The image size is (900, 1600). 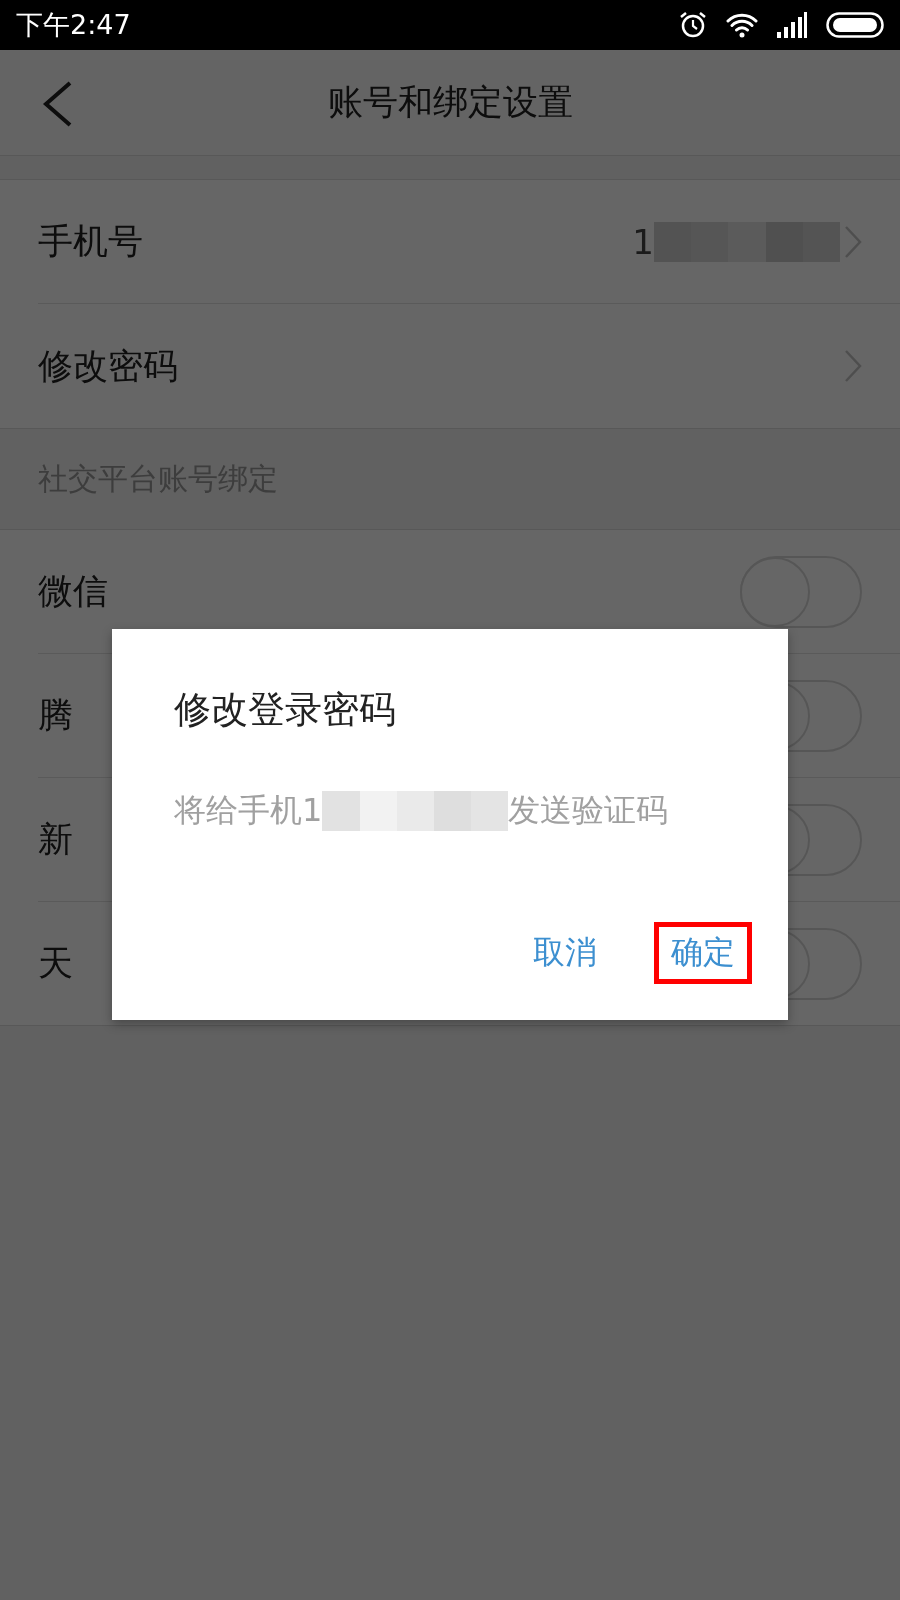 What do you see at coordinates (588, 810) in the screenshot?
I see `dialog-message: 发送验证码` at bounding box center [588, 810].